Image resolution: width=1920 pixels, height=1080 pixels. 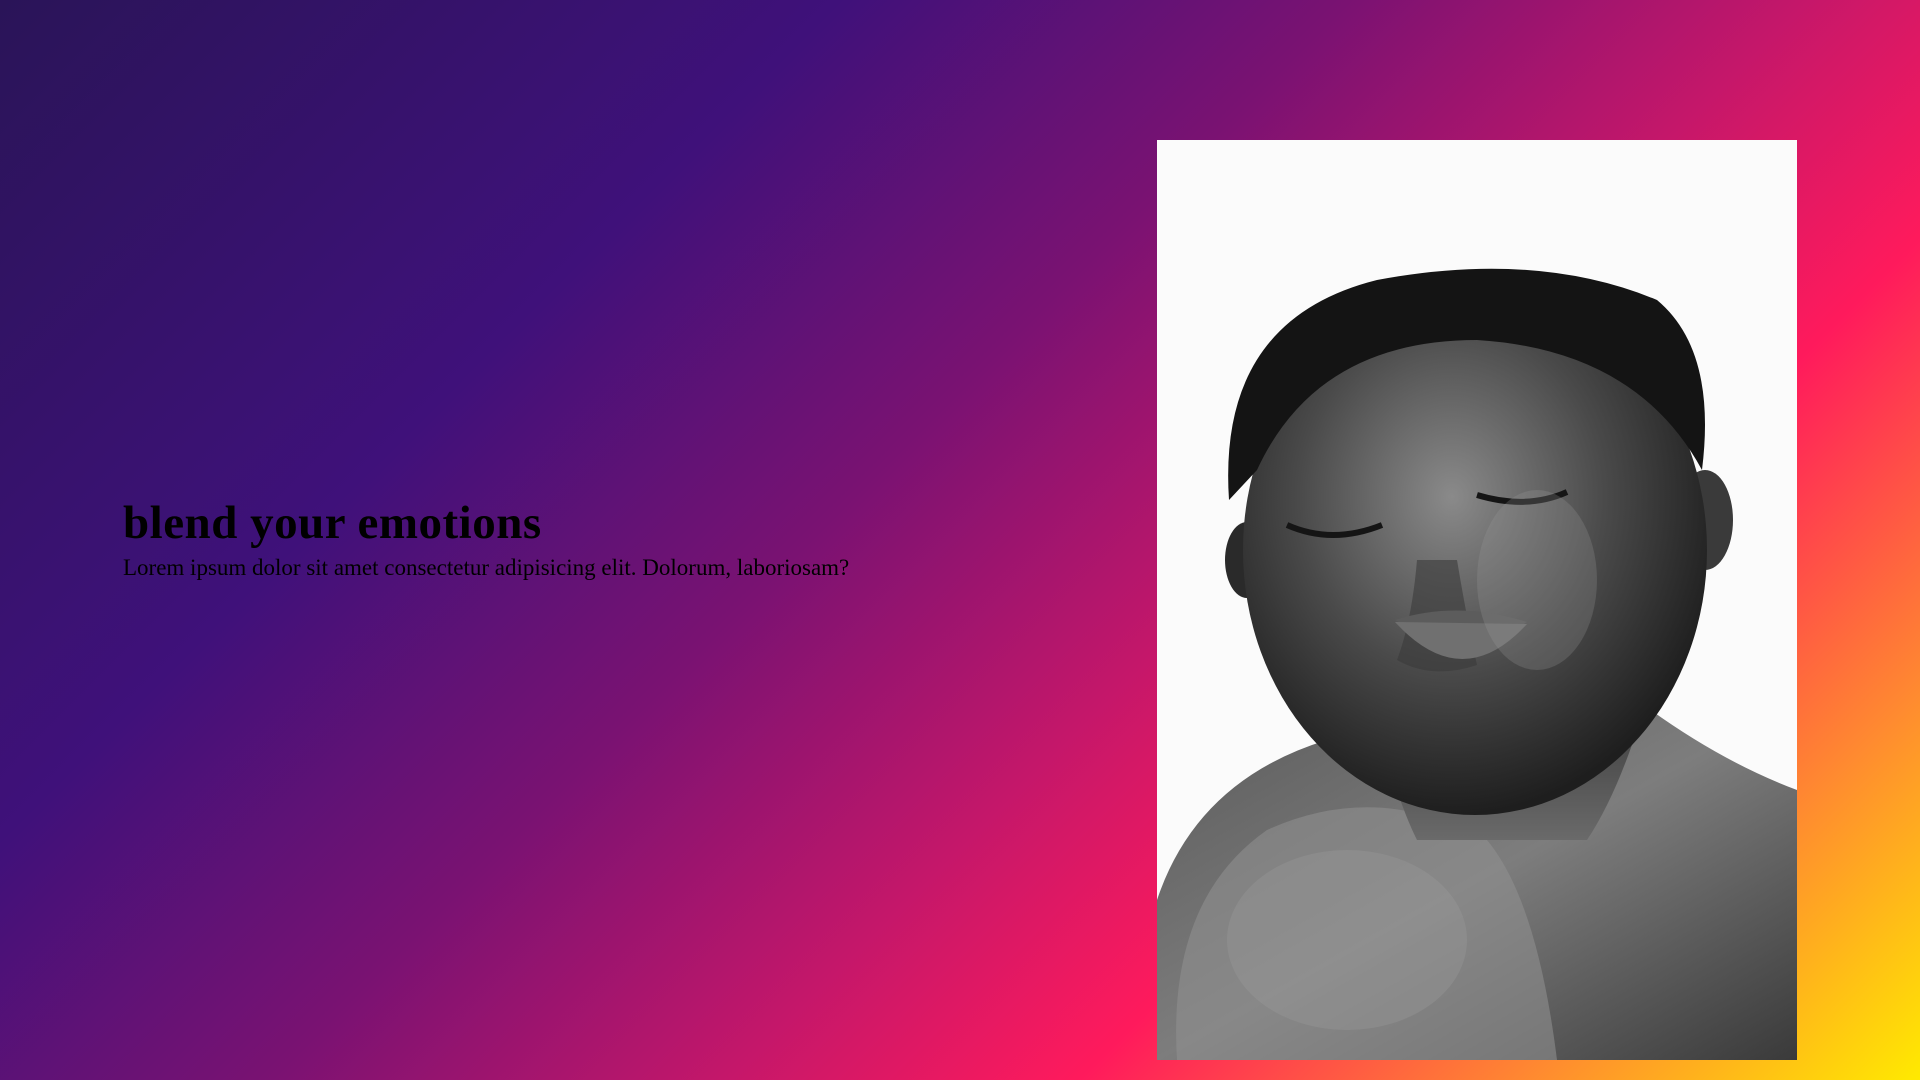 What do you see at coordinates (332, 523) in the screenshot?
I see `hero-title: blend your emotions` at bounding box center [332, 523].